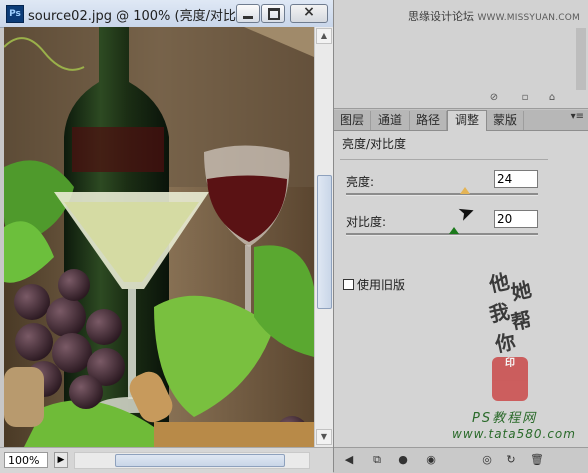  Describe the element at coordinates (494, 98) in the screenshot. I see `no-entry-icon: ⊘` at that location.